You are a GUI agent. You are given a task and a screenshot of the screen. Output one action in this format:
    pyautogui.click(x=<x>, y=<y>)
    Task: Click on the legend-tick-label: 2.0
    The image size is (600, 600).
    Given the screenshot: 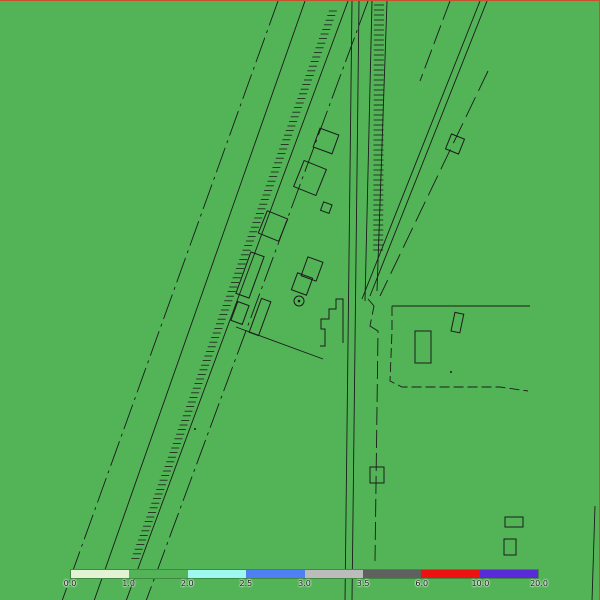 What is the action you would take?
    pyautogui.click(x=187, y=583)
    